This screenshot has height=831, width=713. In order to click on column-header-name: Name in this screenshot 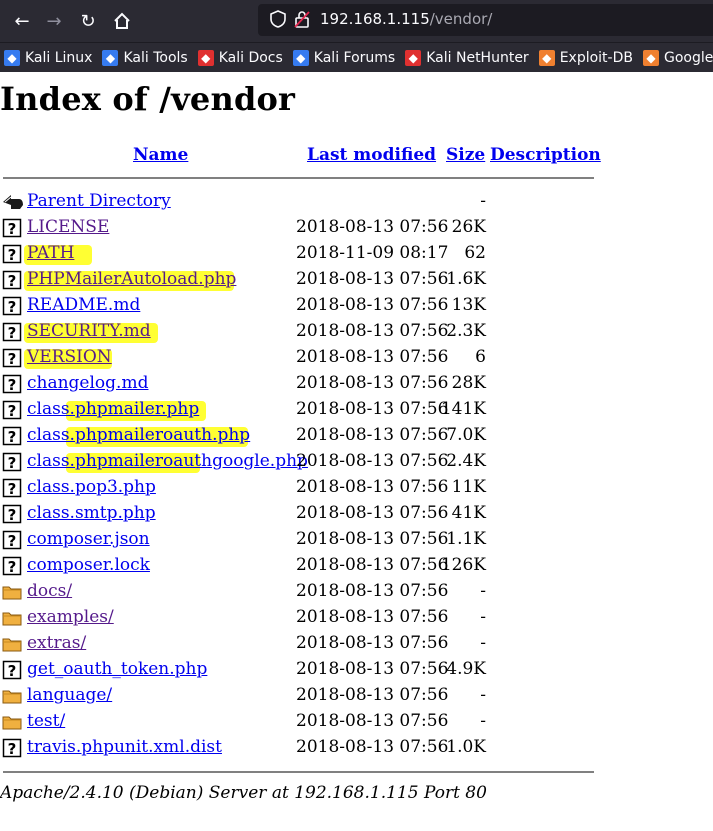, I will do `click(160, 155)`.